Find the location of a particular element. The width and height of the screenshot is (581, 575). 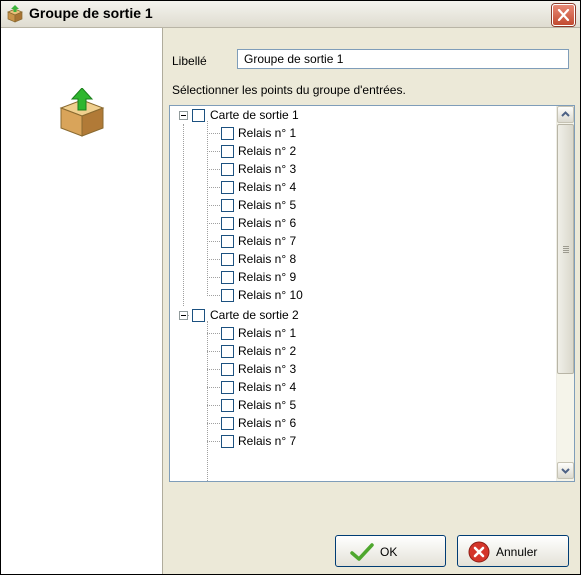

group-label: Carte de sortie 2 is located at coordinates (254, 315).